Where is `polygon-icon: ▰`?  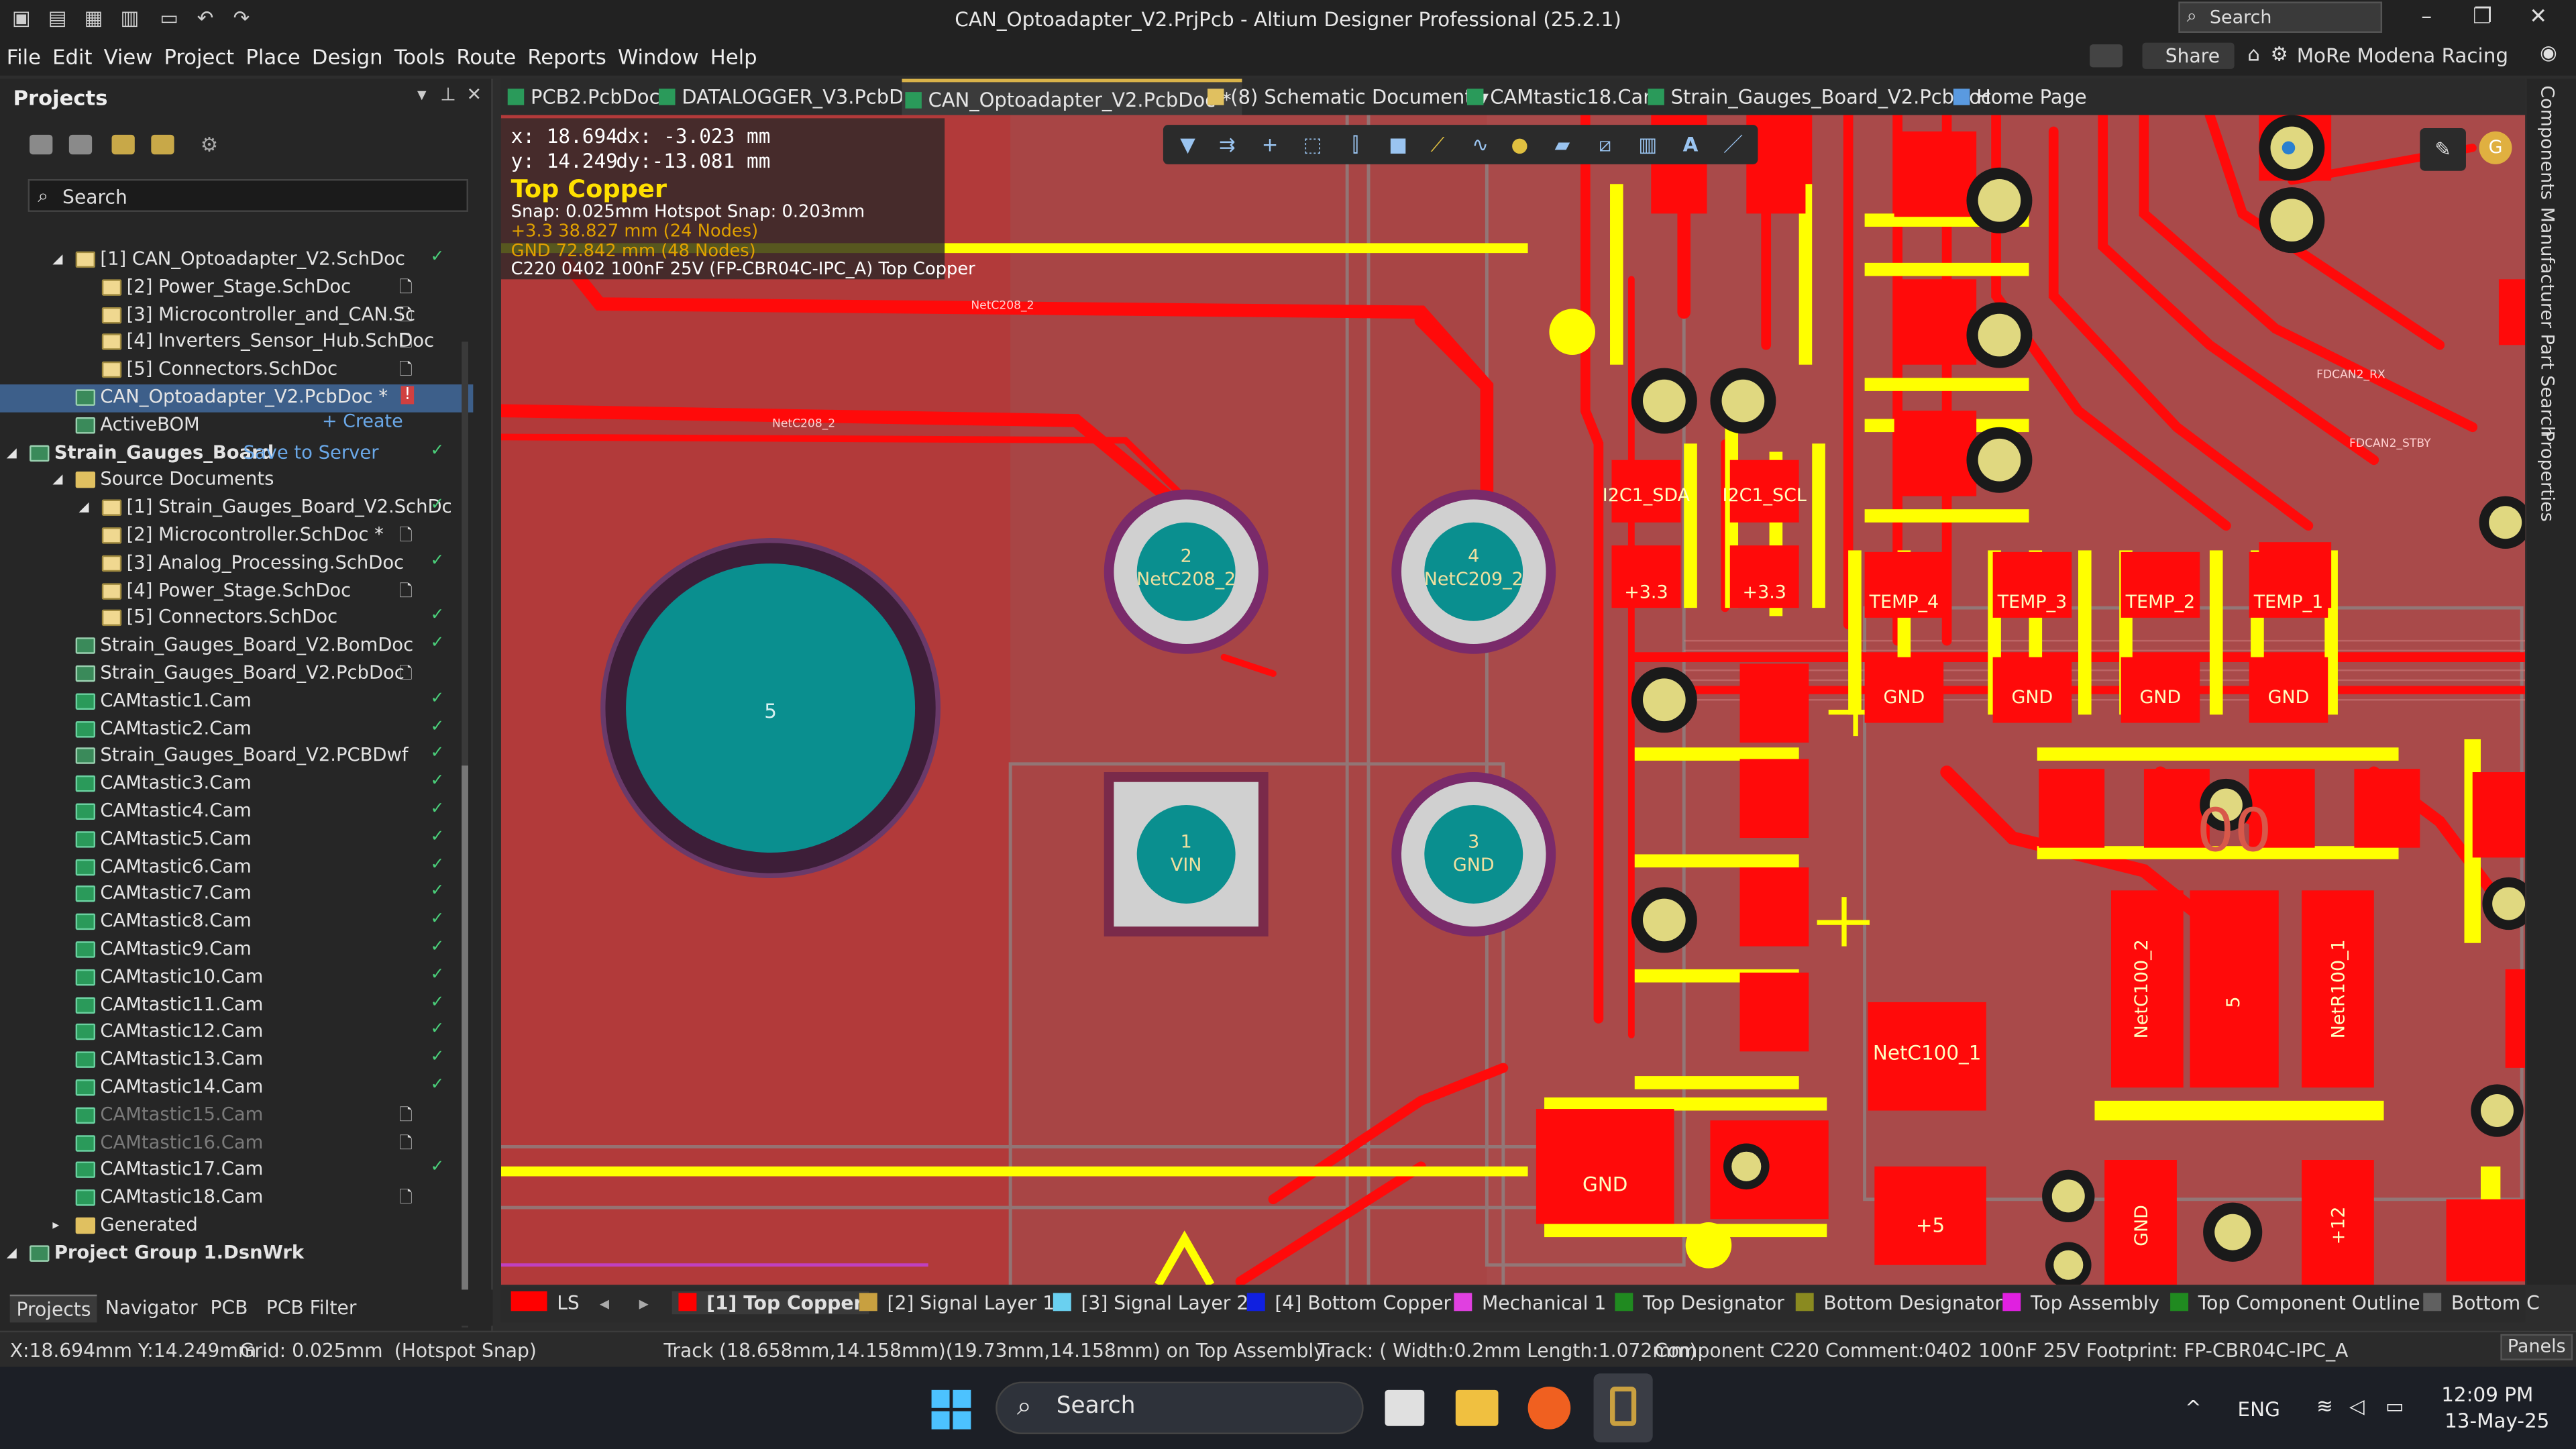
polygon-icon: ▰ is located at coordinates (1562, 144).